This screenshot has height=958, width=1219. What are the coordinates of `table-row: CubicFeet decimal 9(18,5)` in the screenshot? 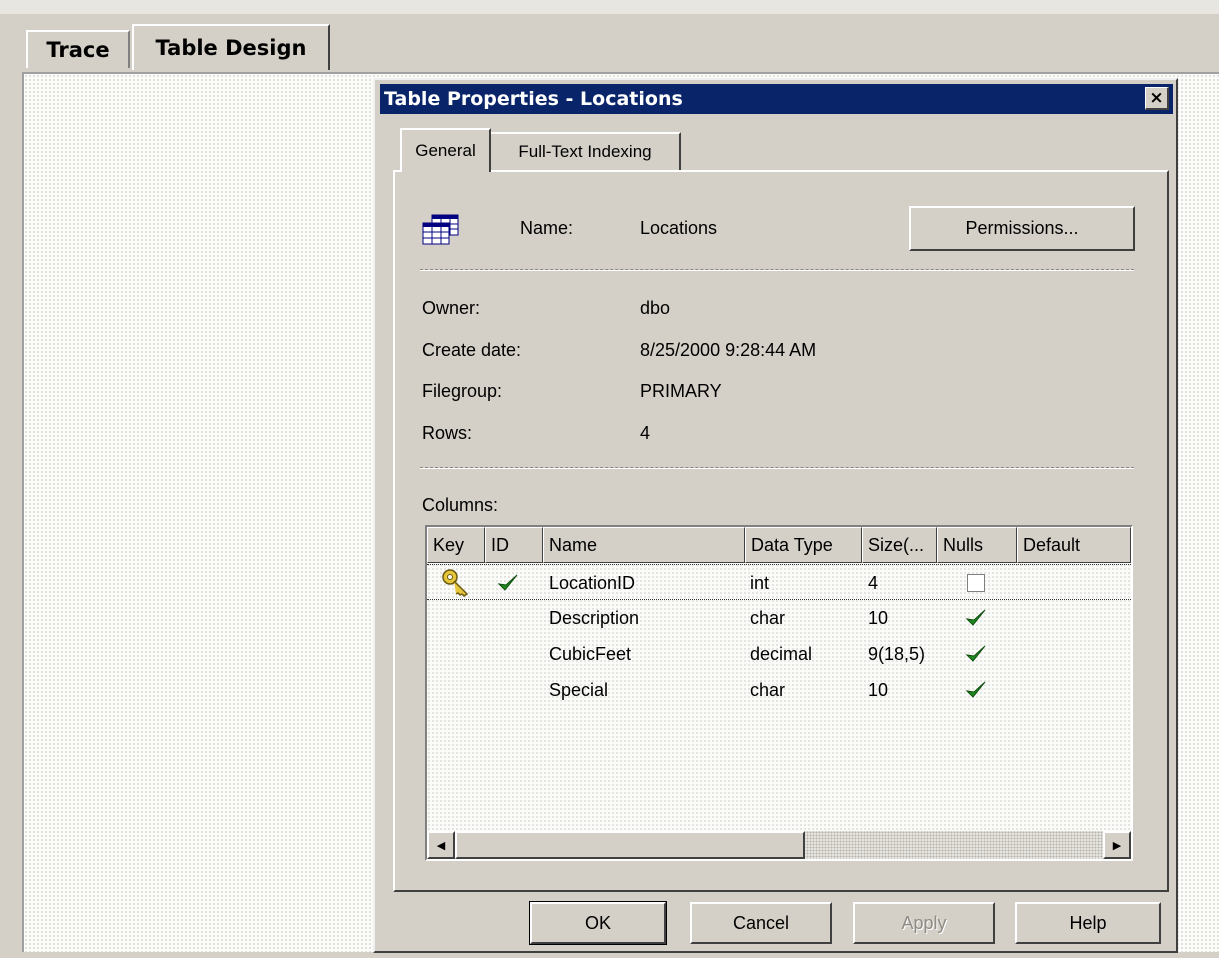 It's located at (779, 654).